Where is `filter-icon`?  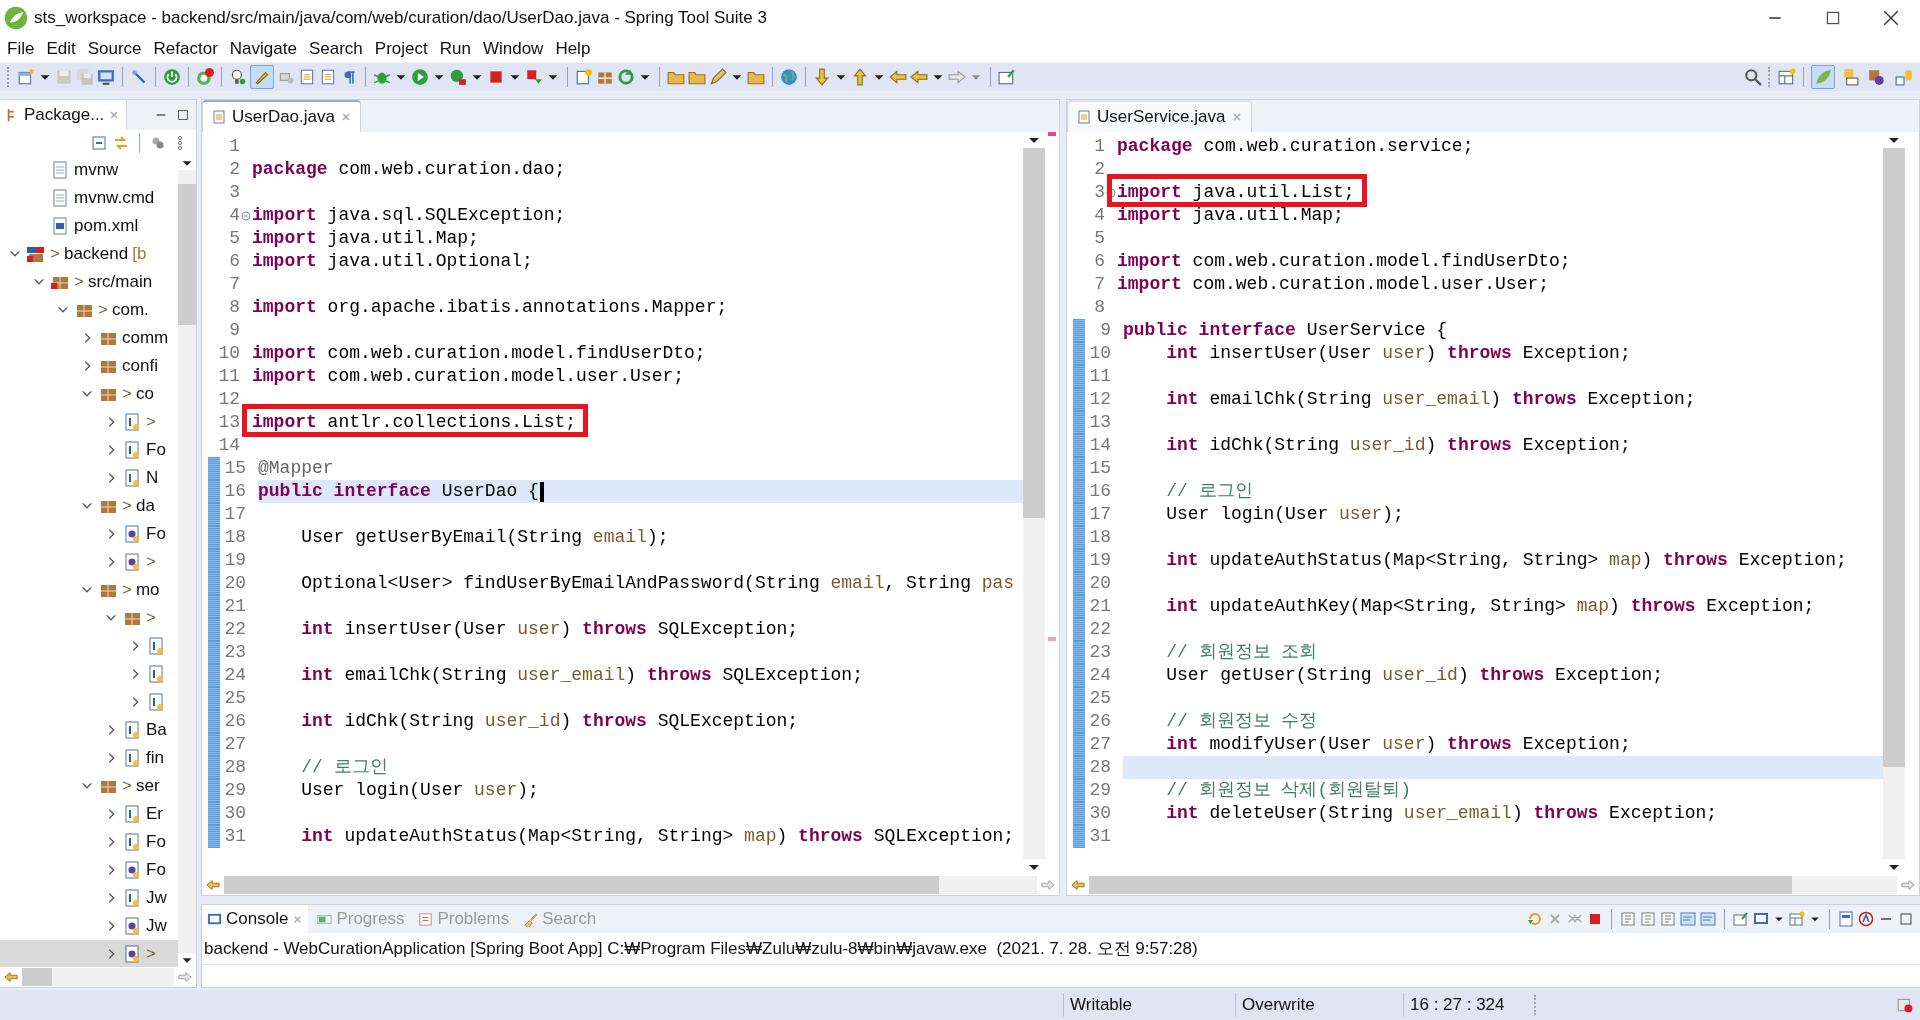
filter-icon is located at coordinates (158, 143).